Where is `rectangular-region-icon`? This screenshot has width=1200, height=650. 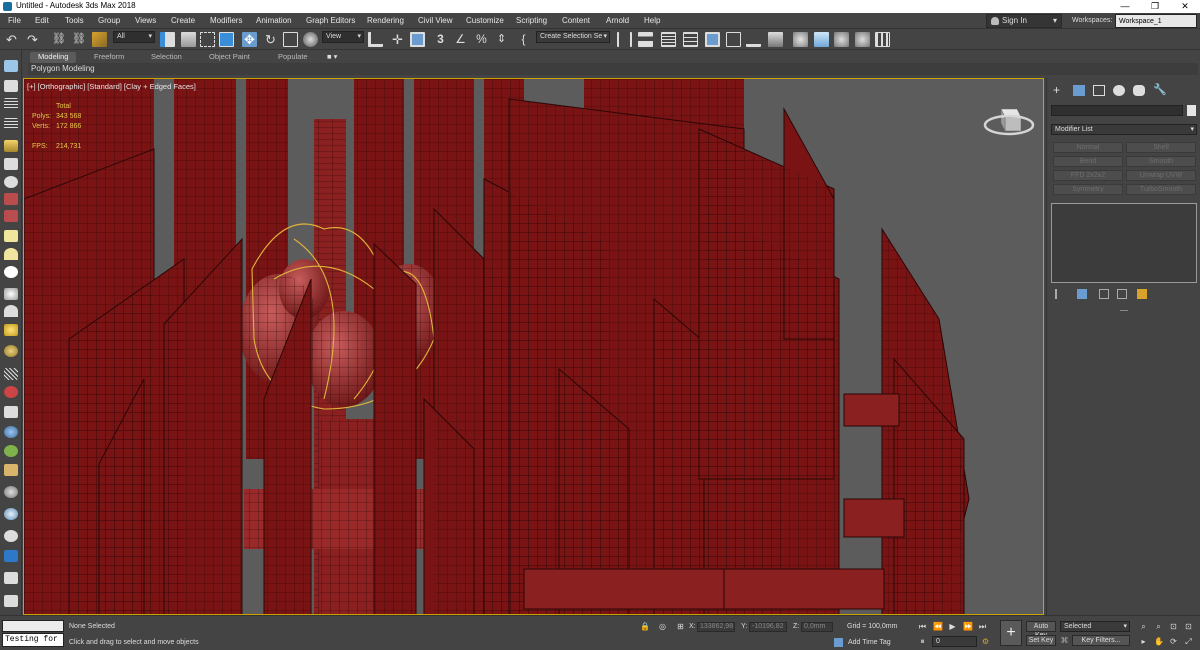
rectangular-region-icon is located at coordinates (207, 39).